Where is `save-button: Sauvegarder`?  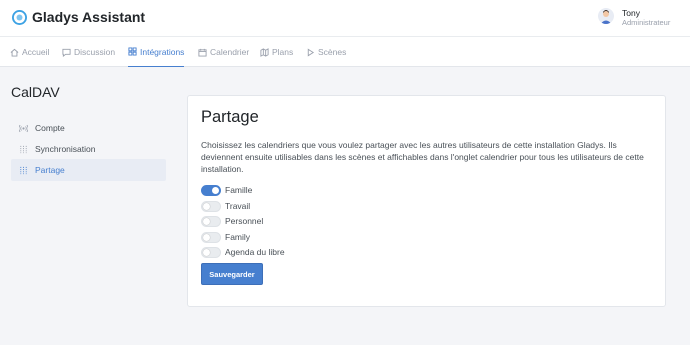
save-button: Sauvegarder is located at coordinates (232, 274).